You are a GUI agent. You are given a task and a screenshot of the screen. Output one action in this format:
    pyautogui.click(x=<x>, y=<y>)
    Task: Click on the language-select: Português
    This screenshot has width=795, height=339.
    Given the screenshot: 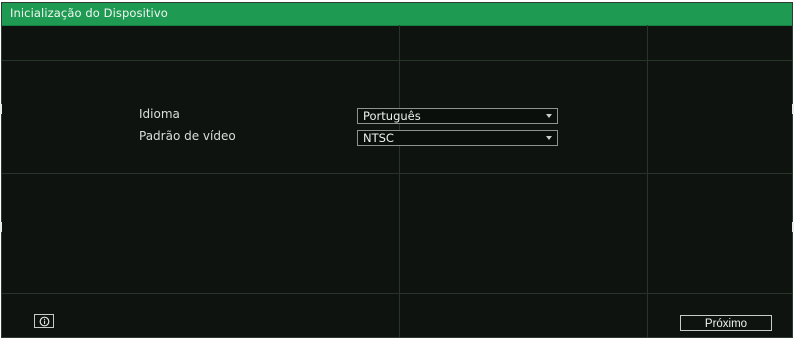 What is the action you would take?
    pyautogui.click(x=457, y=116)
    